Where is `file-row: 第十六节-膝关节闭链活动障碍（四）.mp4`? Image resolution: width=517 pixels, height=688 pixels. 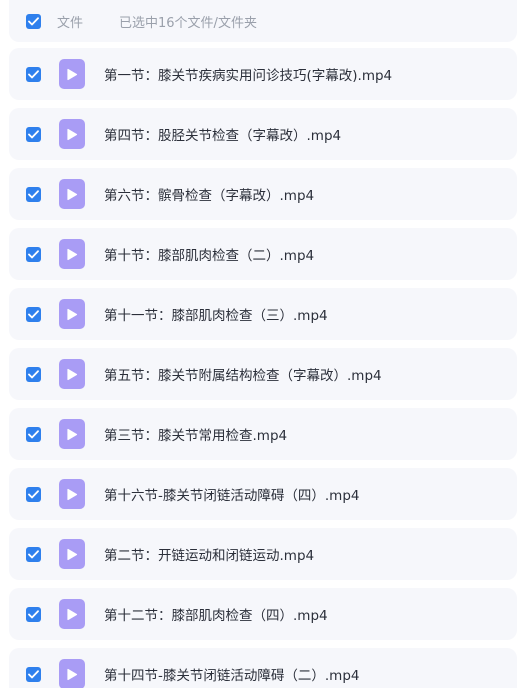 file-row: 第十六节-膝关节闭链活动障碍（四）.mp4 is located at coordinates (263, 494).